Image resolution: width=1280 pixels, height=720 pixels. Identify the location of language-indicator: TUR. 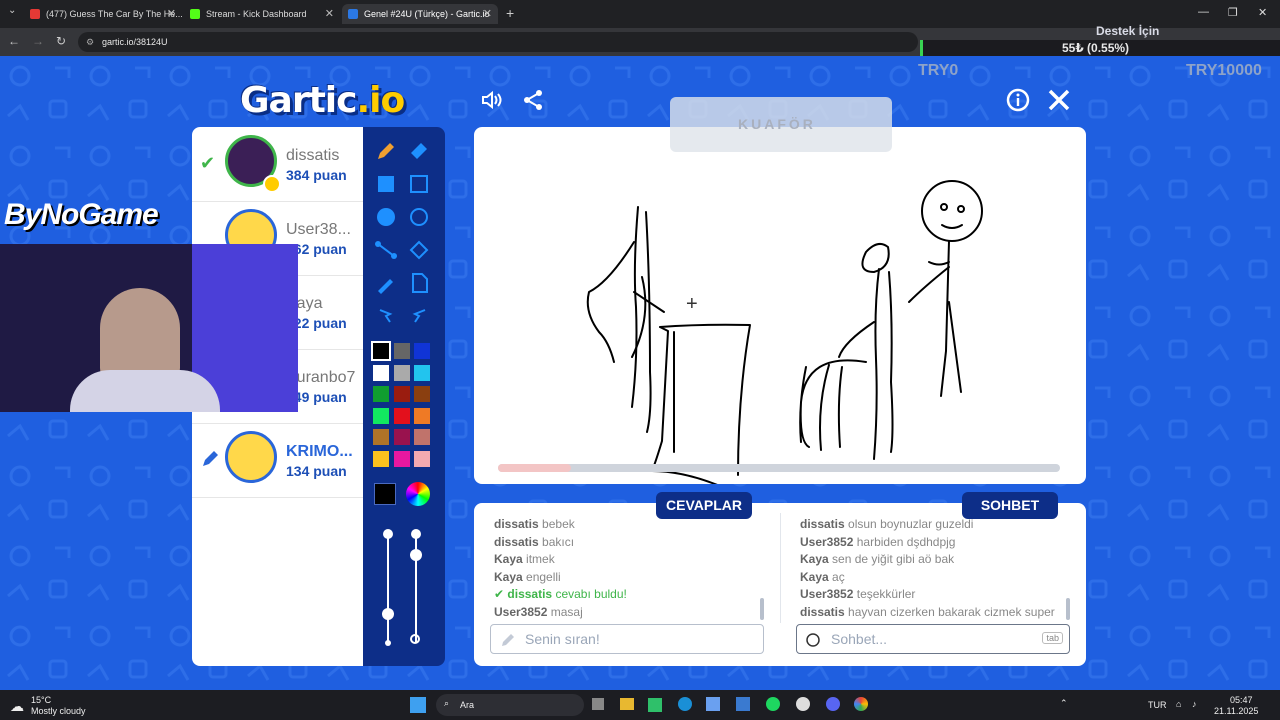
(1157, 705).